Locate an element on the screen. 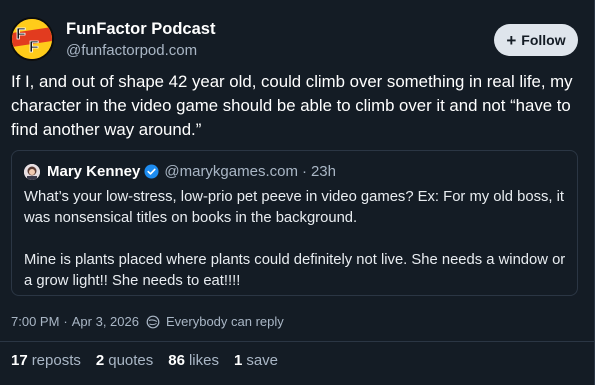  author-avatar: F F is located at coordinates (32, 39).